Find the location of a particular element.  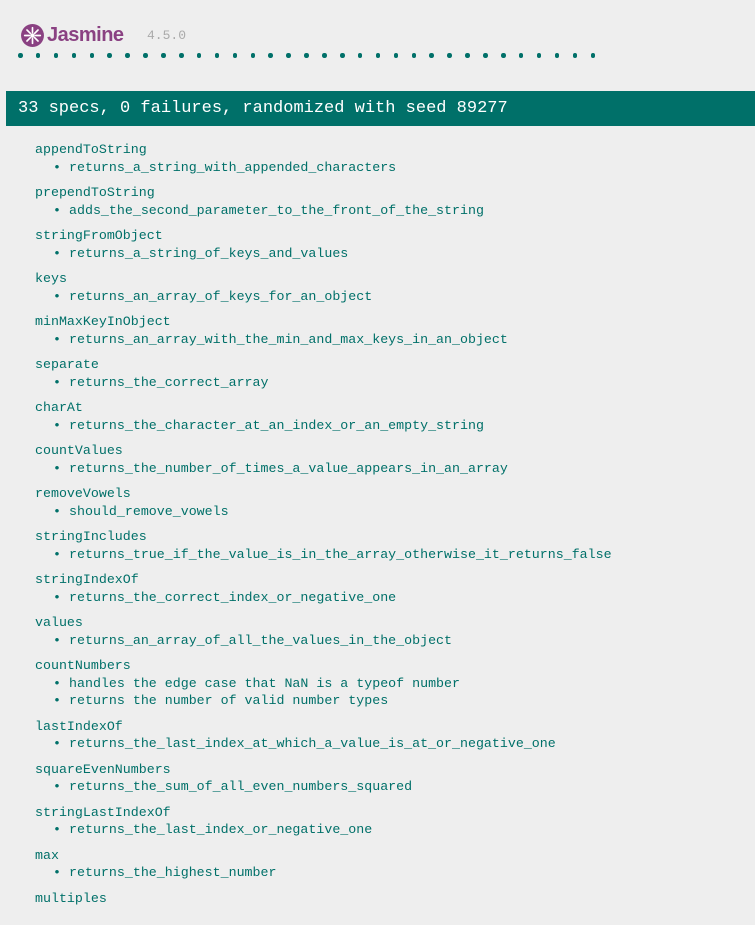

spec-item: • returns_an_array_of_keys_for_an_object is located at coordinates (395, 297).